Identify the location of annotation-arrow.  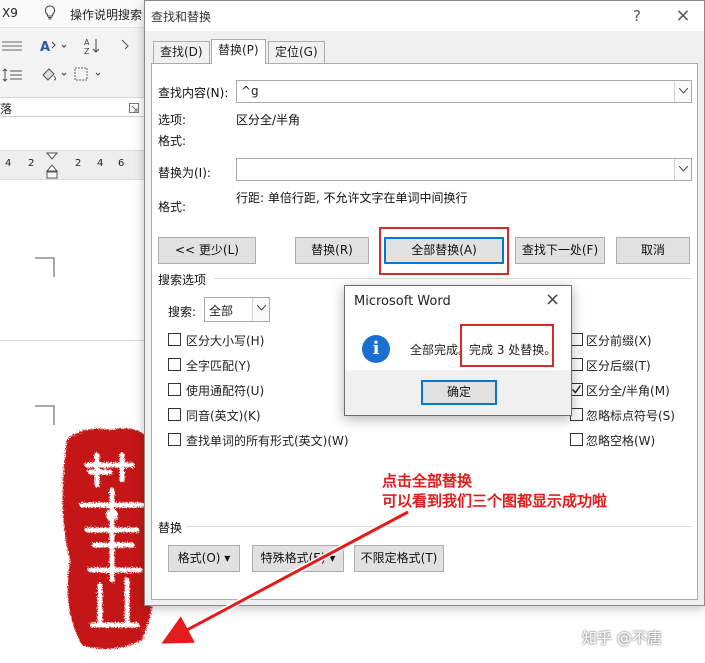
(285, 576).